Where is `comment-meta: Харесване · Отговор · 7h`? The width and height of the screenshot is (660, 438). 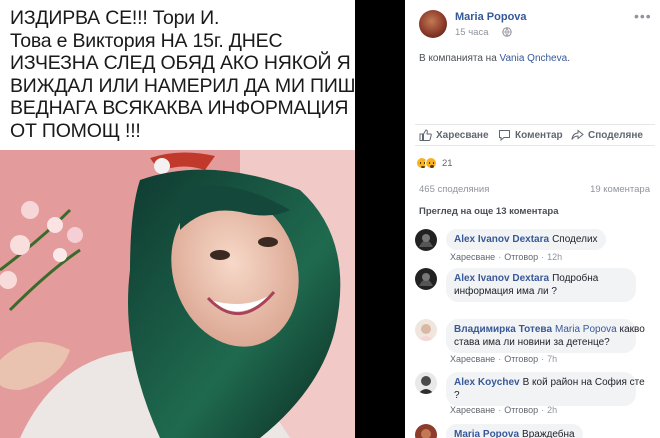 comment-meta: Харесване · Отговор · 7h is located at coordinates (504, 359).